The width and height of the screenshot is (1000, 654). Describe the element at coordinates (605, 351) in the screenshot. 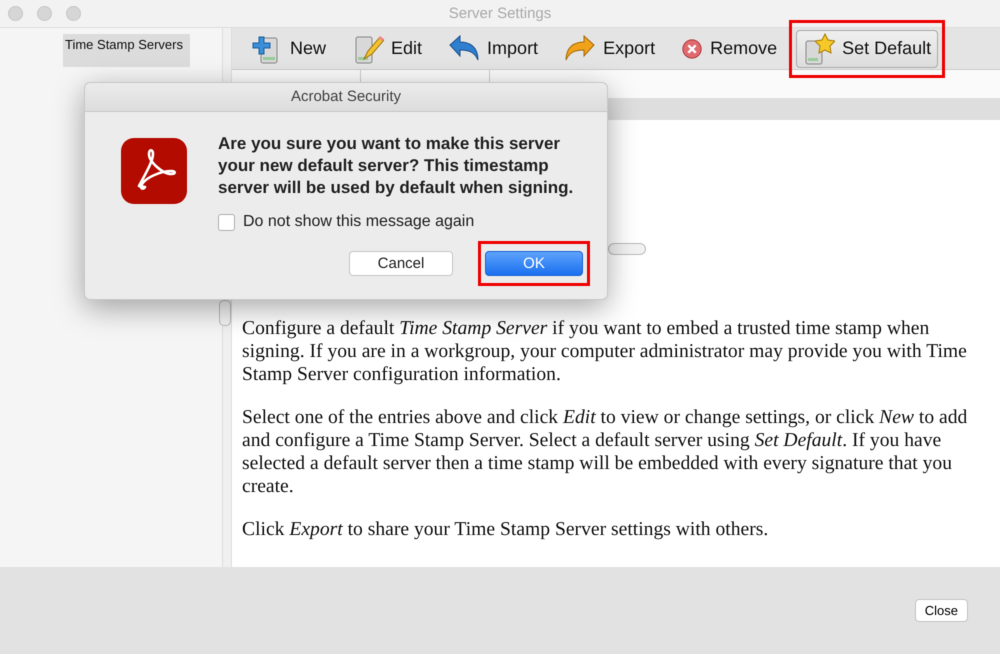

I see `help-paragraph: Configure a default Time Stamp Server if you want to embed a trusted time stamp when signing. If you are in a workgroup, your computer administrator may provide you with Time Stamp Server configuration information.` at that location.